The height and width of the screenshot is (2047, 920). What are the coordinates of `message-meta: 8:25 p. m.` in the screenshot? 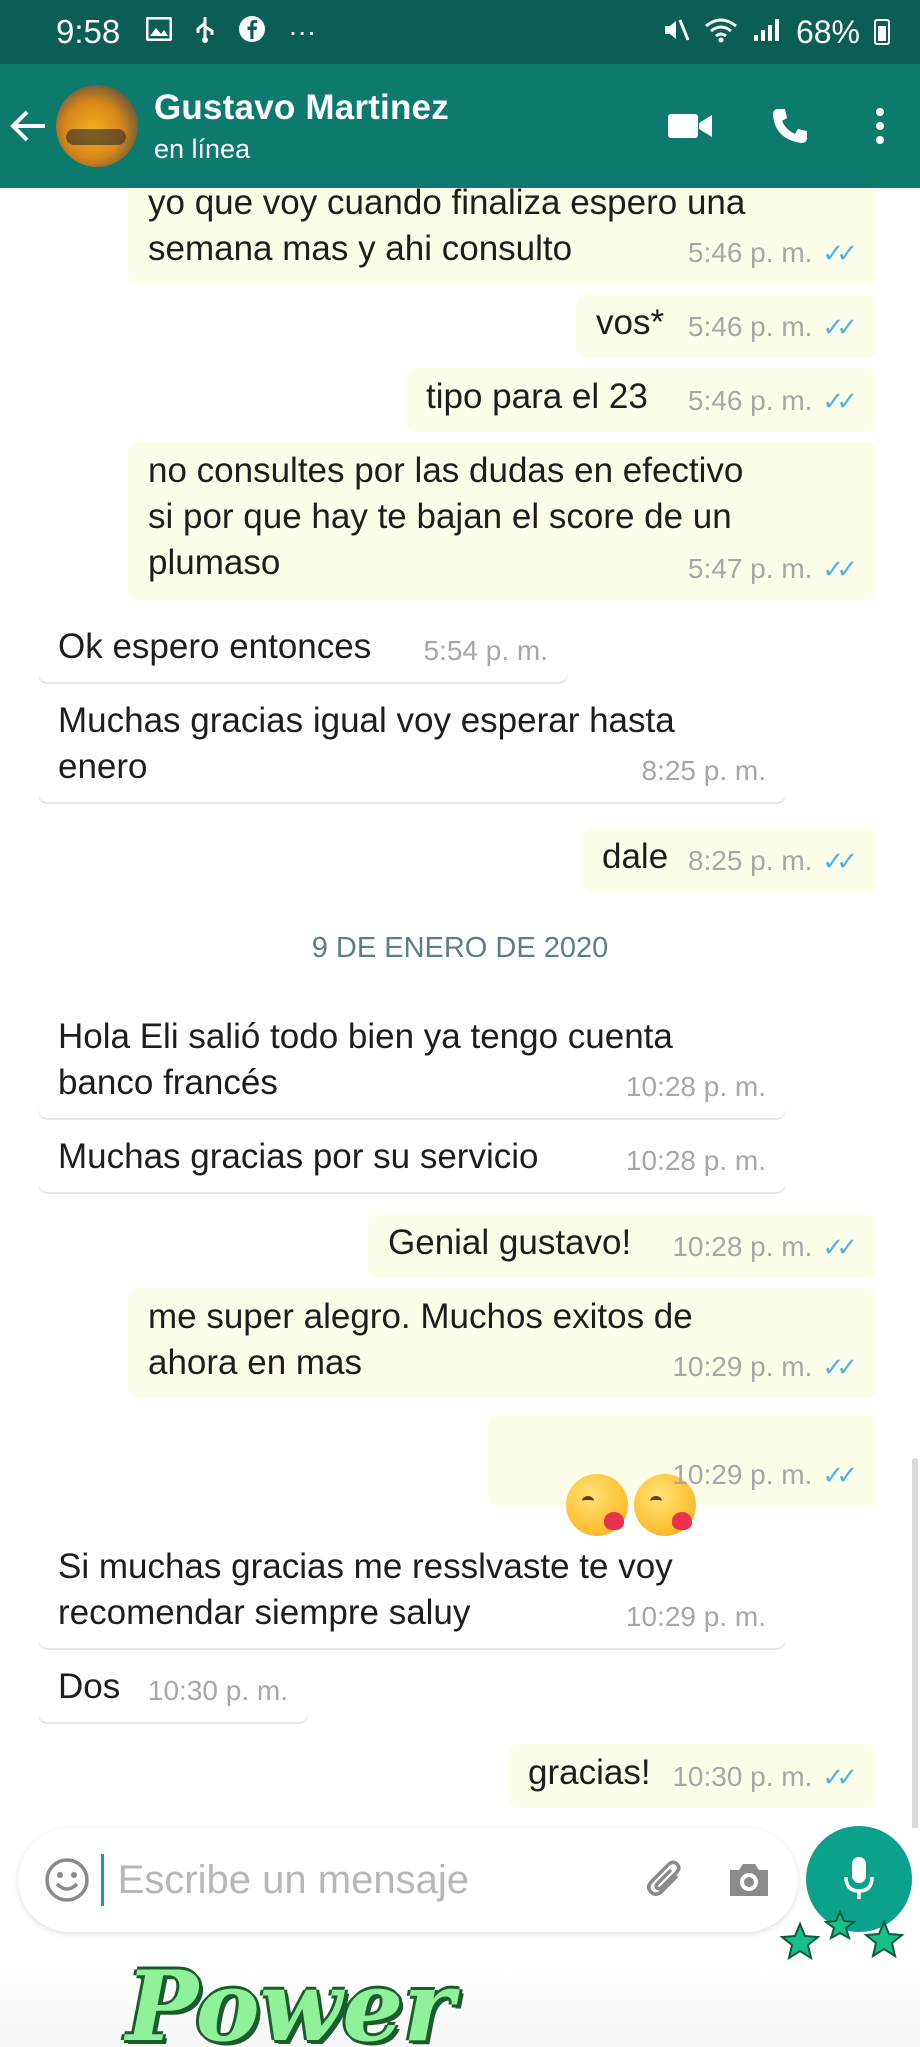 It's located at (703, 771).